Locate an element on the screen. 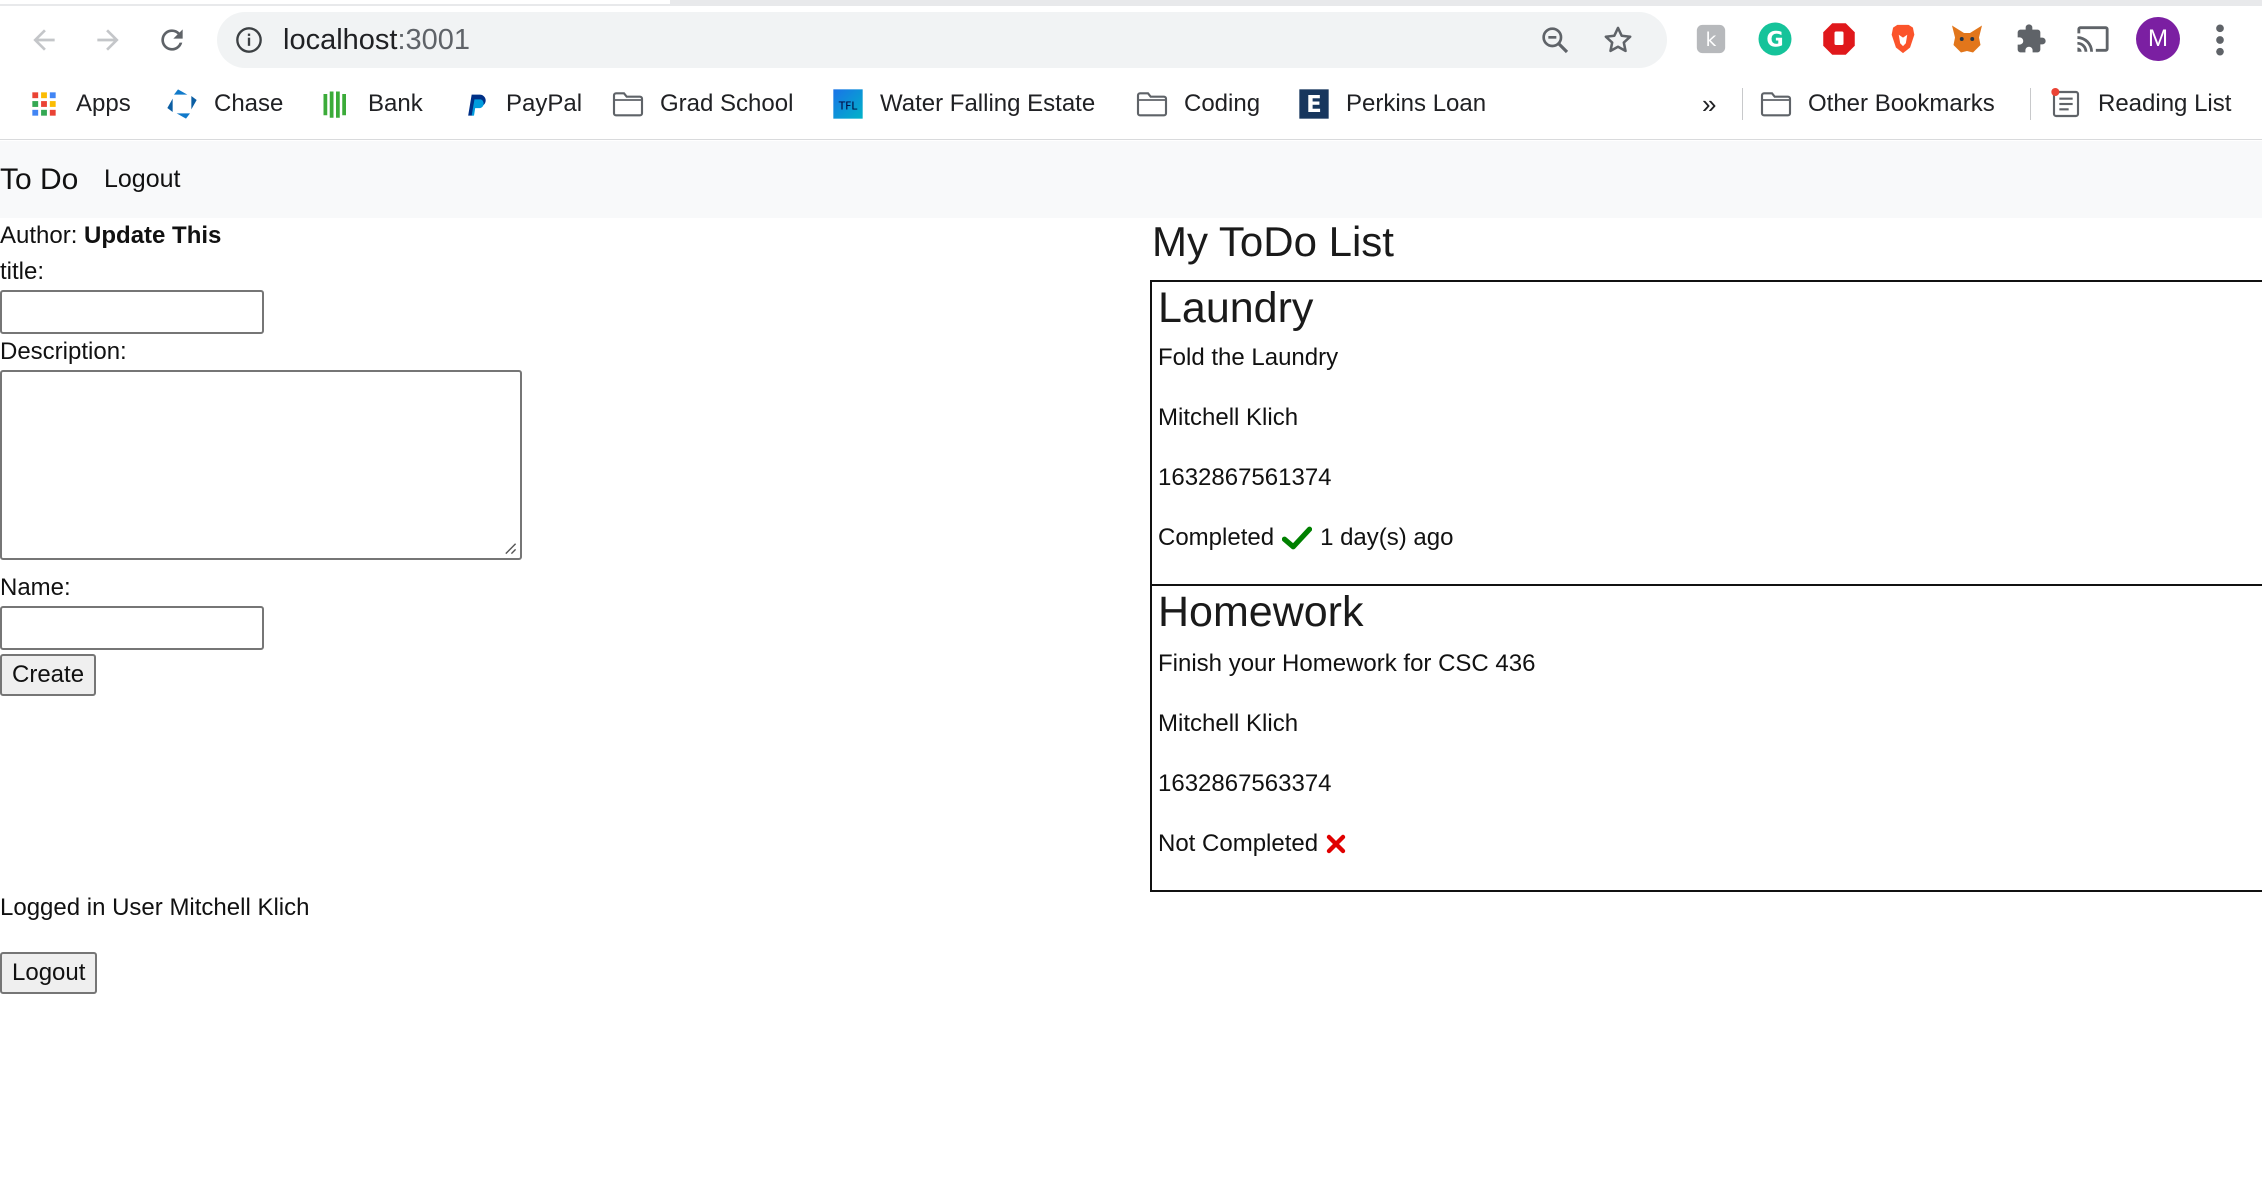  cast-icon is located at coordinates (2093, 39).